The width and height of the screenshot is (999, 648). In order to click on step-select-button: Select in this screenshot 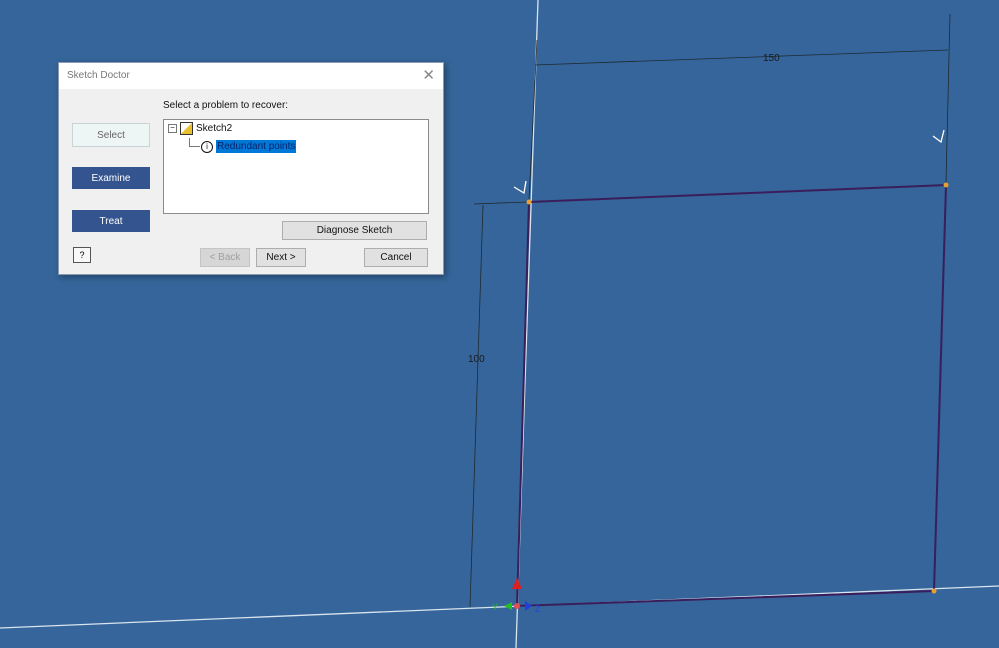, I will do `click(111, 135)`.